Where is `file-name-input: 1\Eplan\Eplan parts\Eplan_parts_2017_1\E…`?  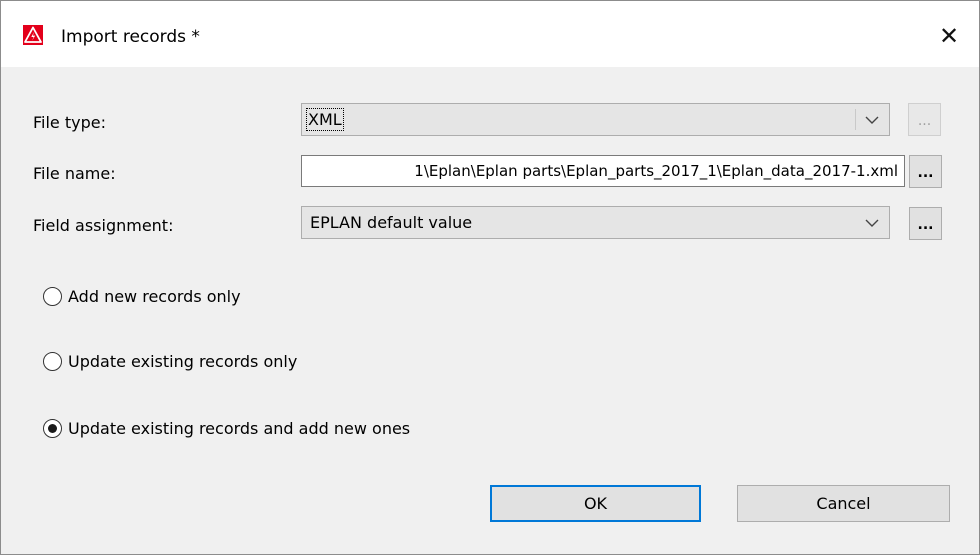
file-name-input: 1\Eplan\Eplan parts\Eplan_parts_2017_1\E… is located at coordinates (603, 171).